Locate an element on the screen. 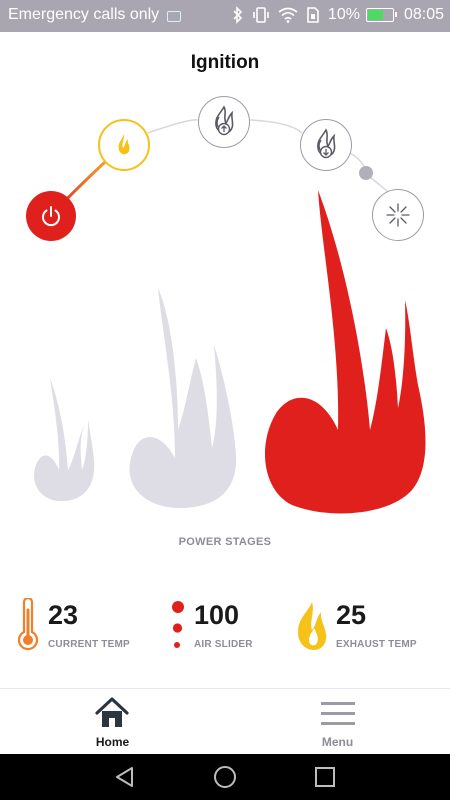 This screenshot has width=450, height=800. stage-power-down-button is located at coordinates (326, 145).